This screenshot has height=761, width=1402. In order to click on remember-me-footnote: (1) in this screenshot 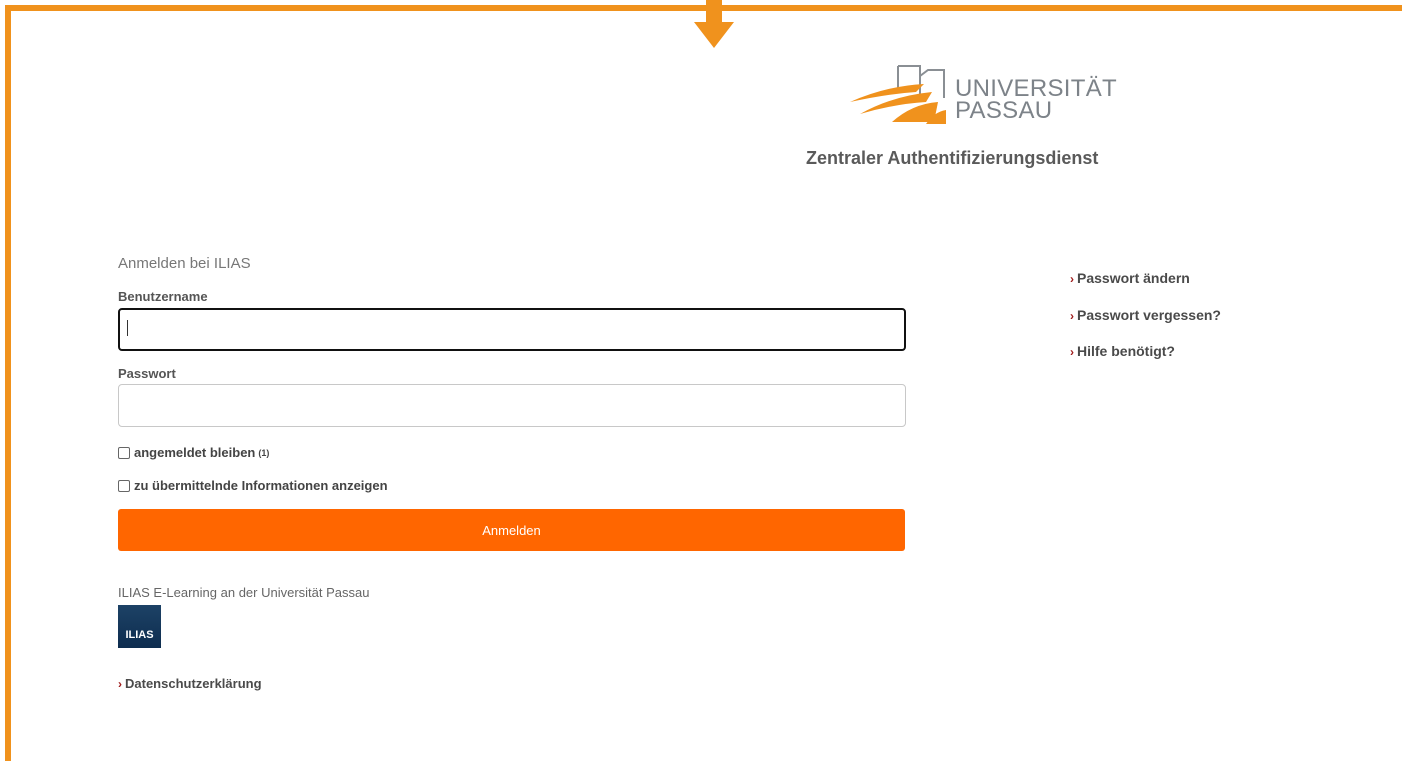, I will do `click(264, 452)`.